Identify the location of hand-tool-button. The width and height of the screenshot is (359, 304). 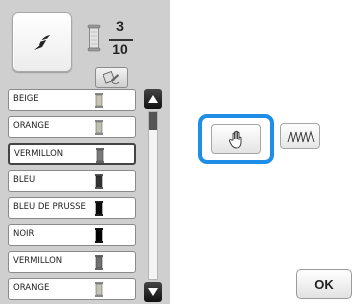
(236, 139).